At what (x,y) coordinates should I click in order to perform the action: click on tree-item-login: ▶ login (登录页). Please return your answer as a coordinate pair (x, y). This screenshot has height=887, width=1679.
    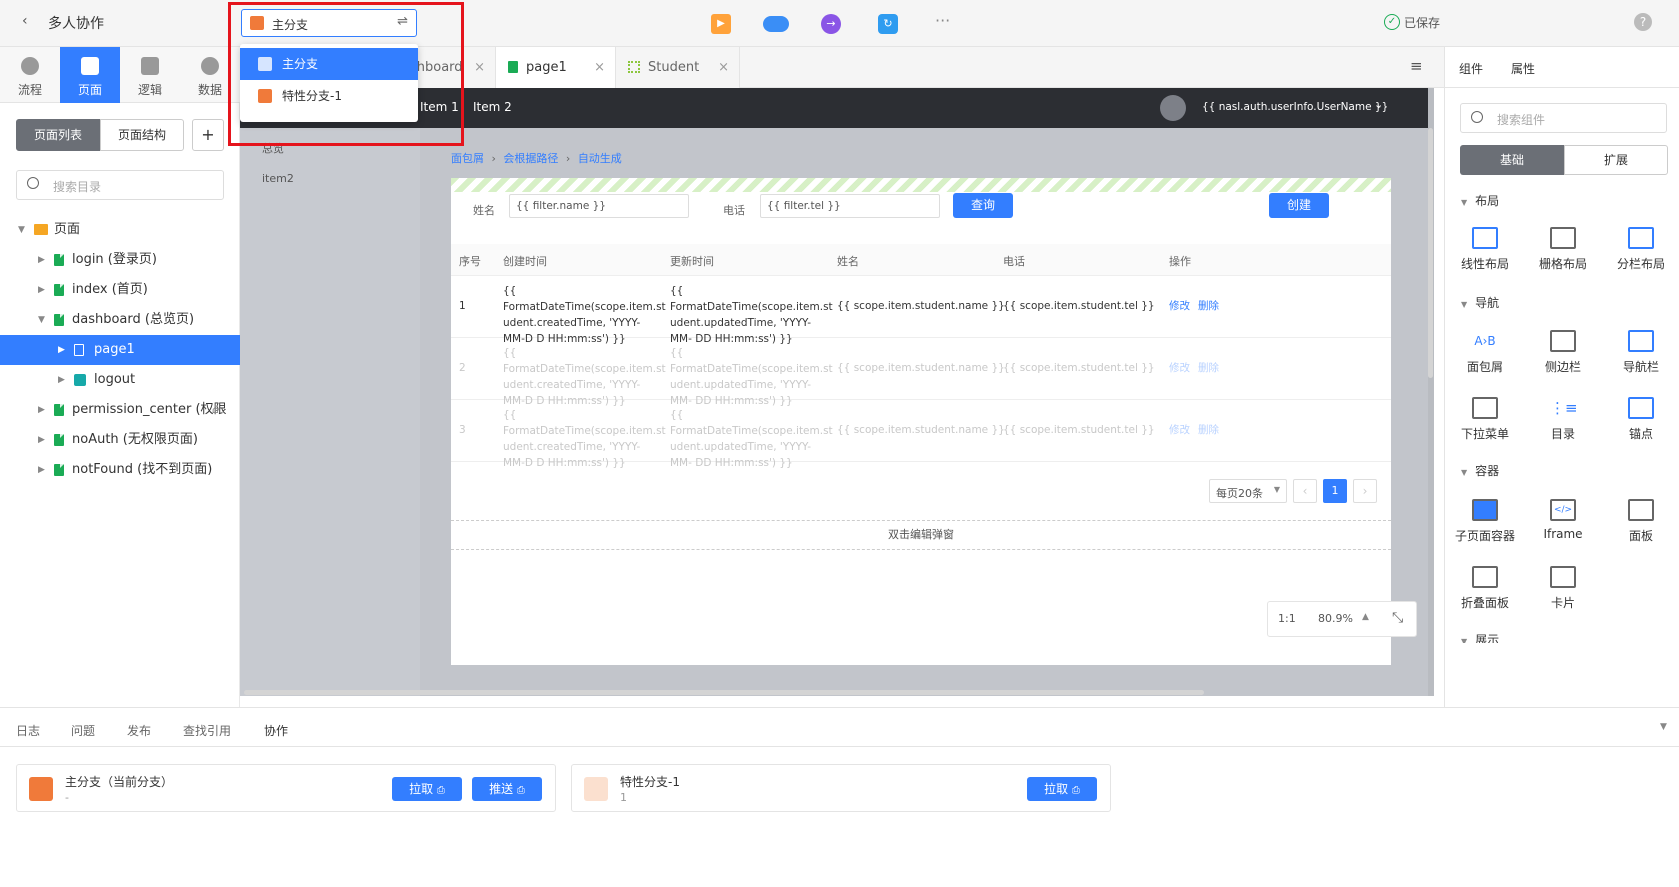
    Looking at the image, I should click on (120, 260).